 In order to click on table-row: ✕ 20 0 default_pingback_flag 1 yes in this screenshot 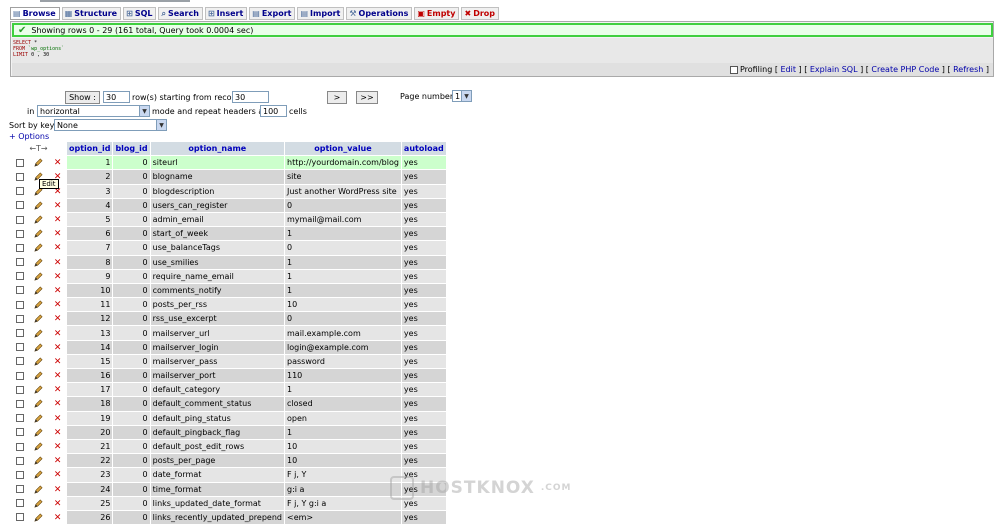, I will do `click(228, 432)`.